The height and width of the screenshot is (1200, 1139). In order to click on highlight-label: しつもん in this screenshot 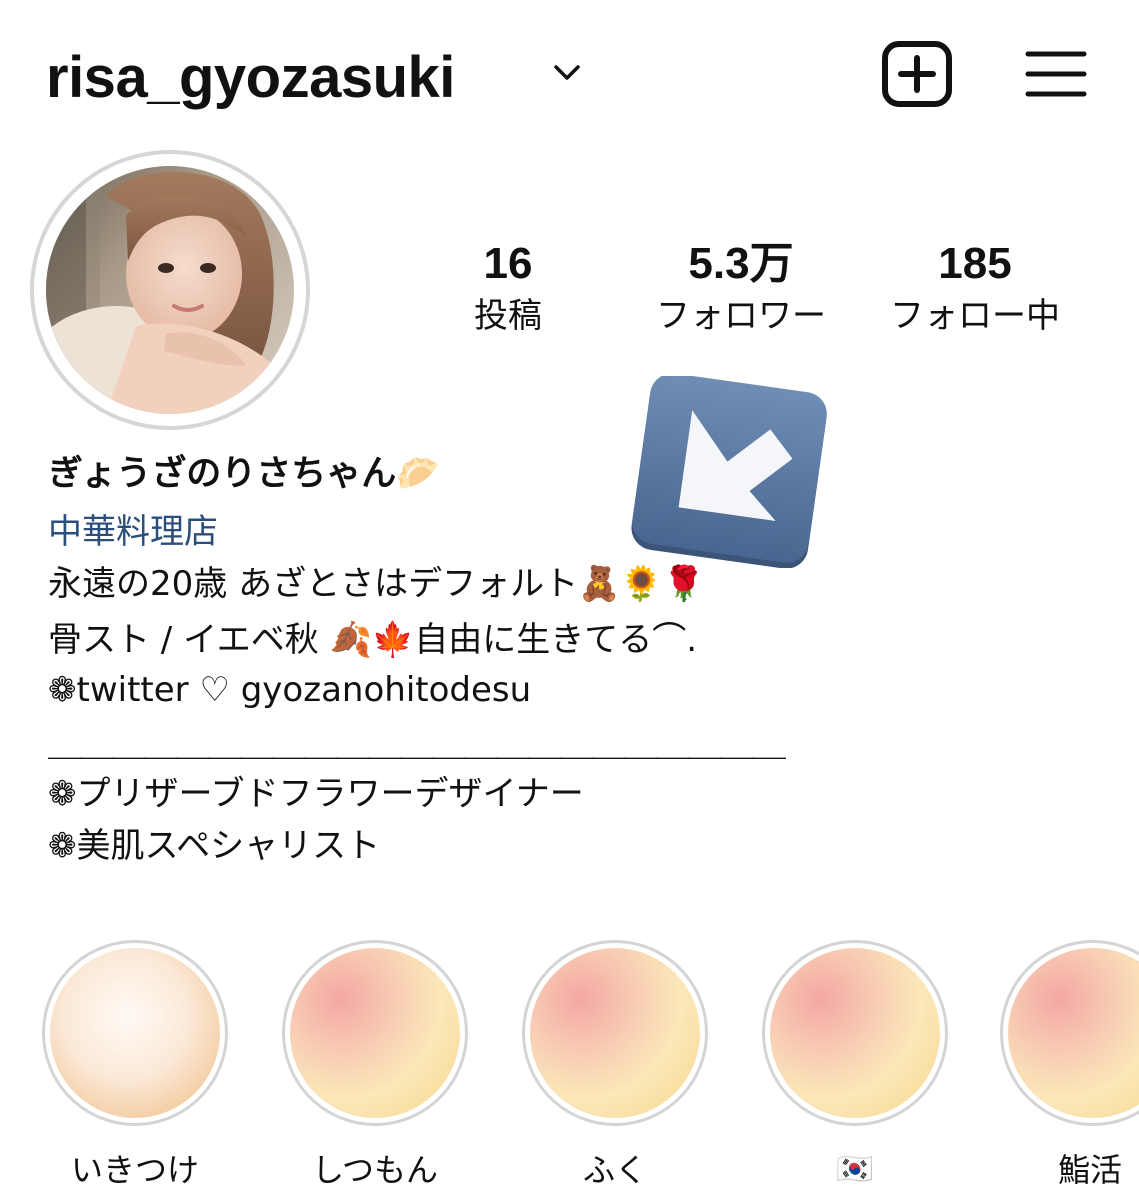, I will do `click(375, 1170)`.